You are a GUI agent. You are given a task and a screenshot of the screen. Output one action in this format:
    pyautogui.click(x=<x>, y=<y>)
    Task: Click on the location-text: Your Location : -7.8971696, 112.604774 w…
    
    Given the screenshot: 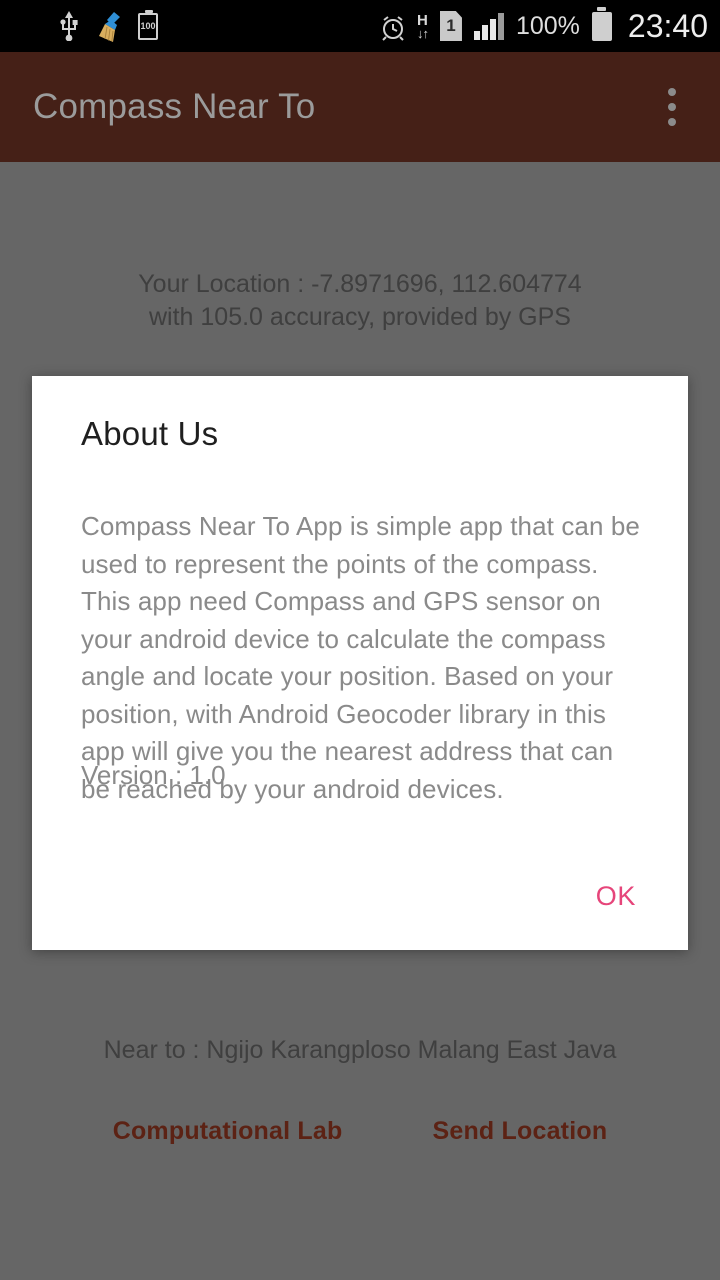 What is the action you would take?
    pyautogui.click(x=360, y=301)
    